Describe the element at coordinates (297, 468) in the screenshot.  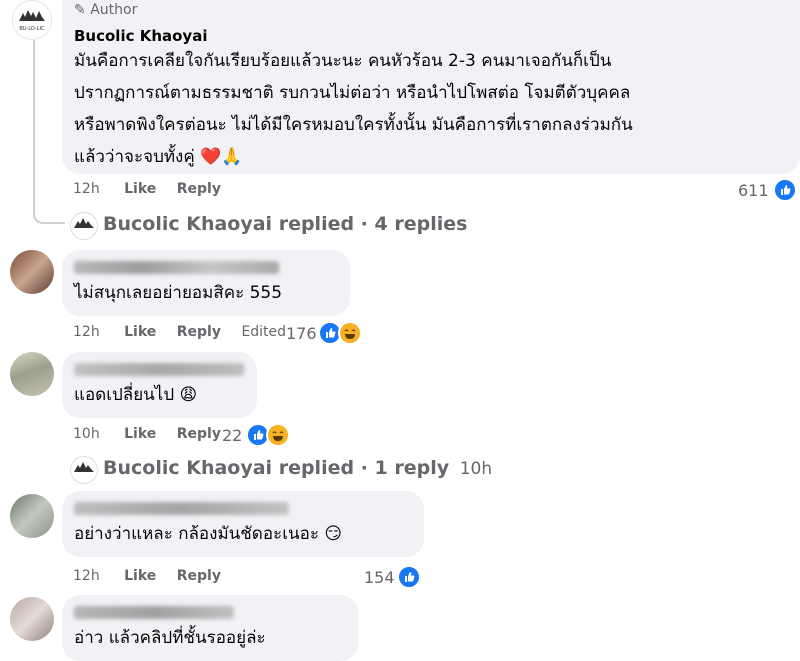
I see `view-replies-link: Bucolic Khaoyai replied · 1 reply 10h` at that location.